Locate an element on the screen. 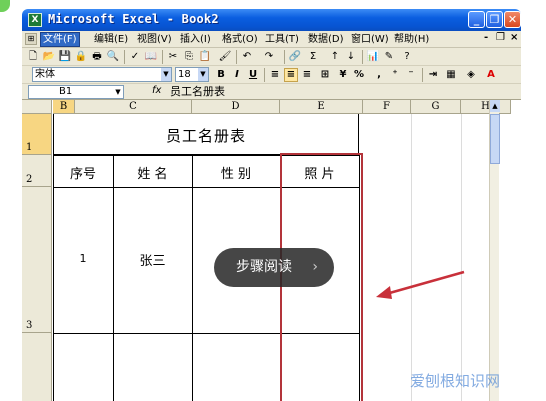 This screenshot has width=546, height=401. column-header-e: E is located at coordinates (321, 107).